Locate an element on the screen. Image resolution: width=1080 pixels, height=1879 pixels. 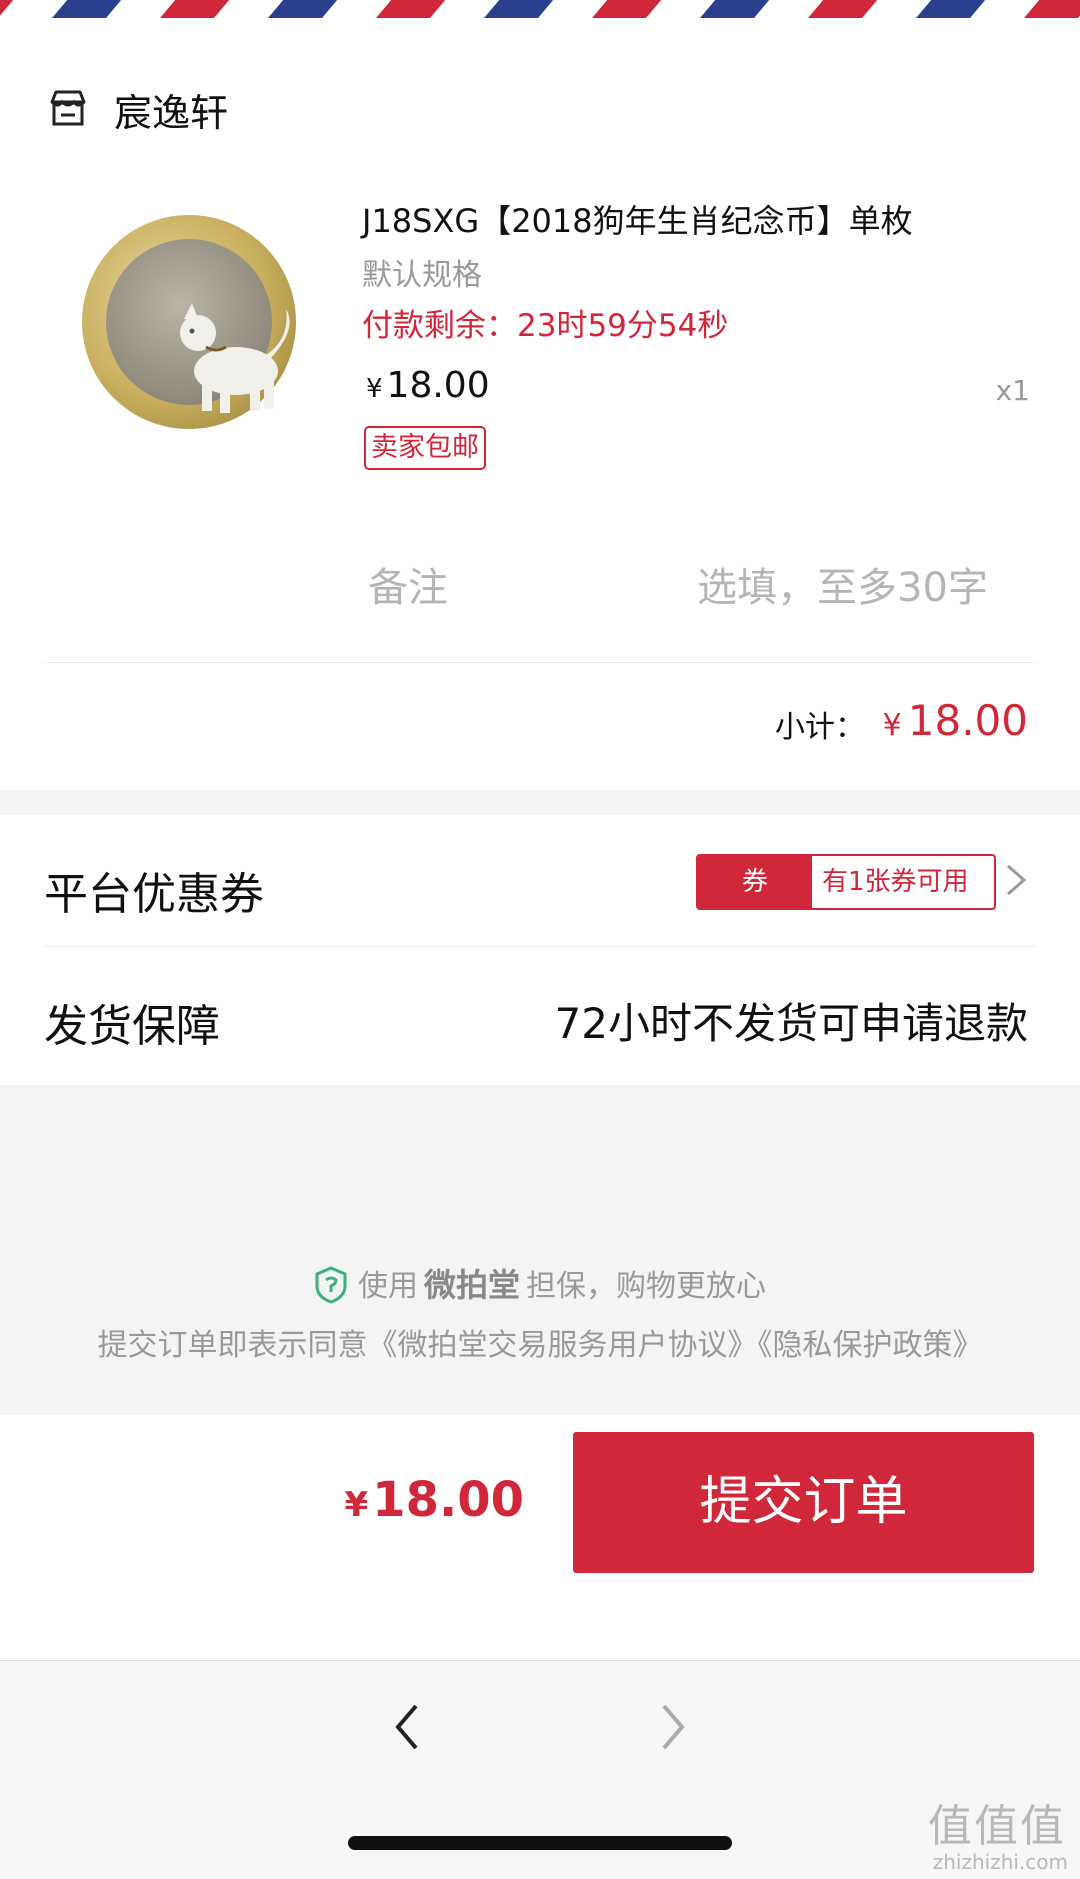
secure-notice: 使用 微拍堂 担保，购物更放心 is located at coordinates (540, 1283).